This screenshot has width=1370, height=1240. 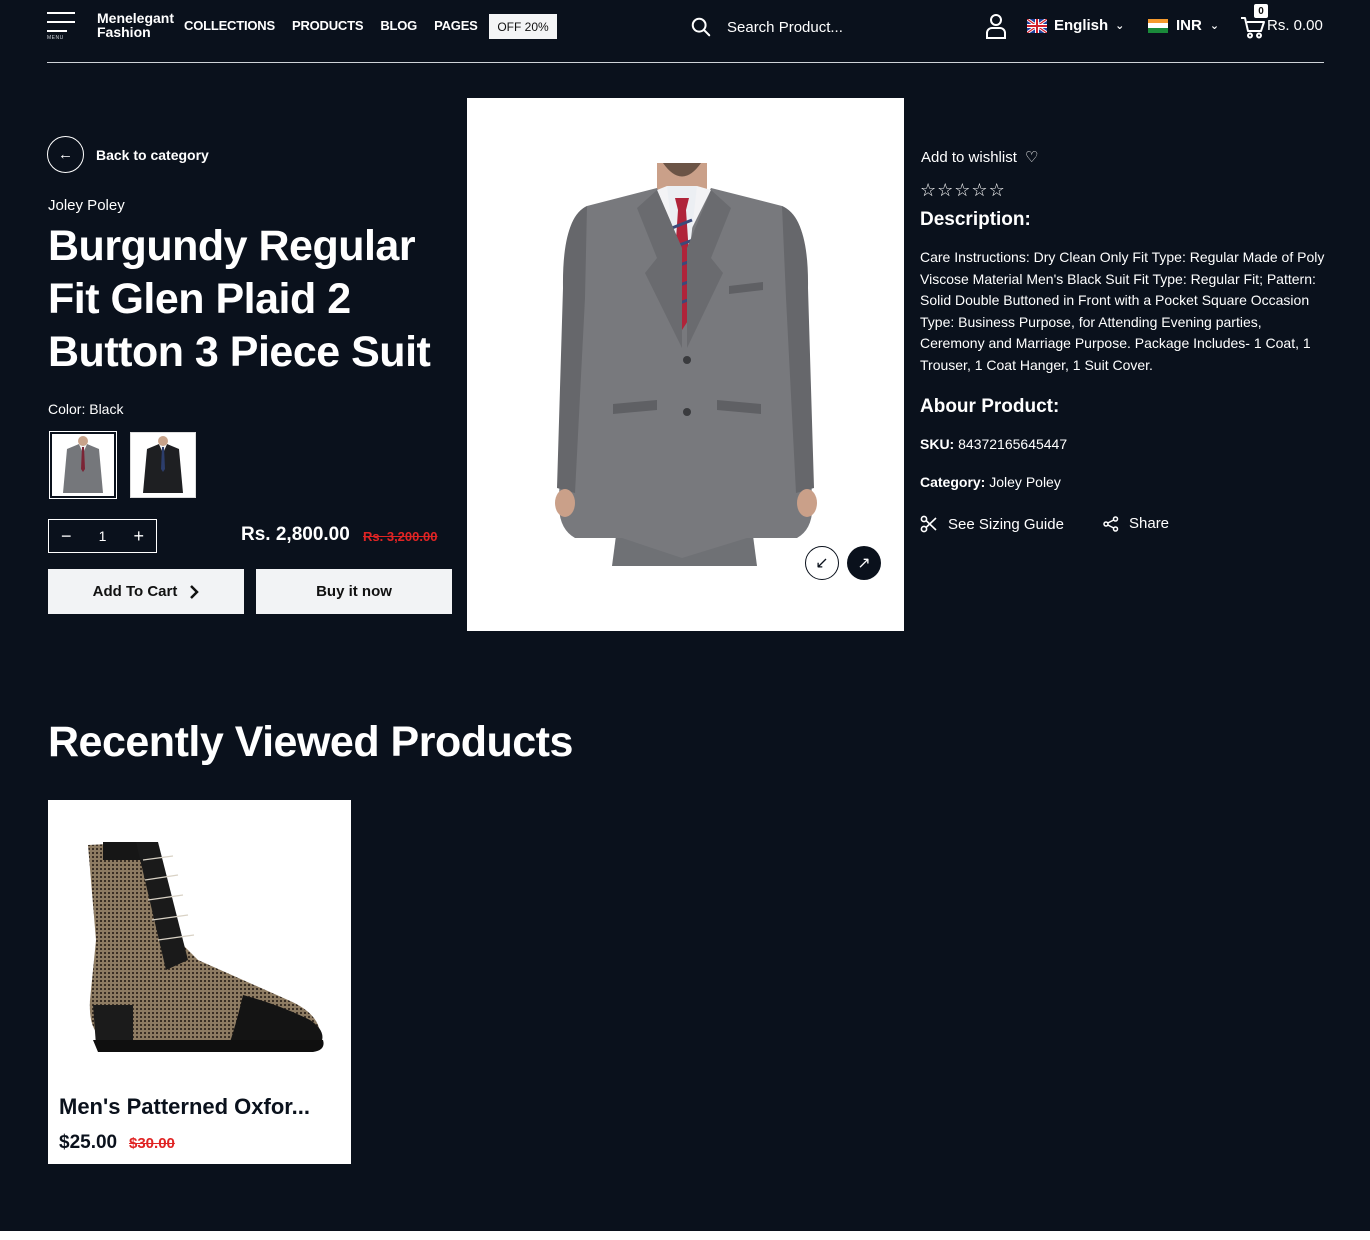 What do you see at coordinates (65, 154) in the screenshot?
I see `arrow-left-icon: ←` at bounding box center [65, 154].